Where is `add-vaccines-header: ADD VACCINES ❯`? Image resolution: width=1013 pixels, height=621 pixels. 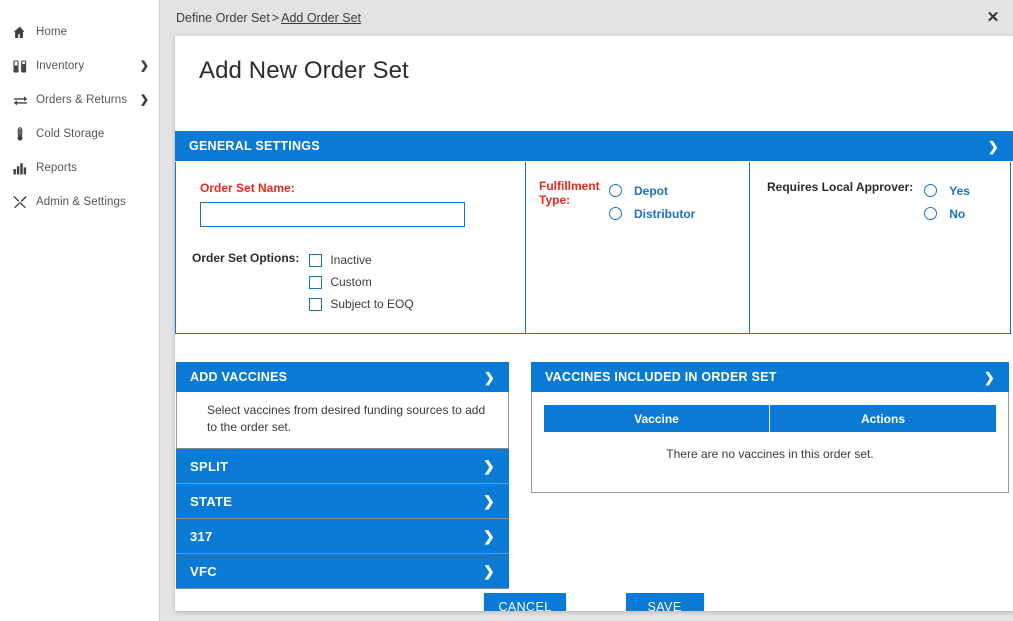 add-vaccines-header: ADD VACCINES ❯ is located at coordinates (342, 377).